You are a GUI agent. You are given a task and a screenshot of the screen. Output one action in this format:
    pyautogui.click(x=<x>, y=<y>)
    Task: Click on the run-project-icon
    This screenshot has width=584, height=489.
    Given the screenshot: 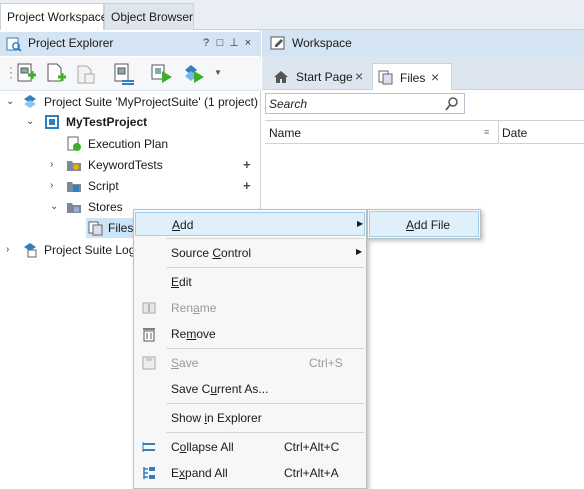 What is the action you would take?
    pyautogui.click(x=162, y=74)
    